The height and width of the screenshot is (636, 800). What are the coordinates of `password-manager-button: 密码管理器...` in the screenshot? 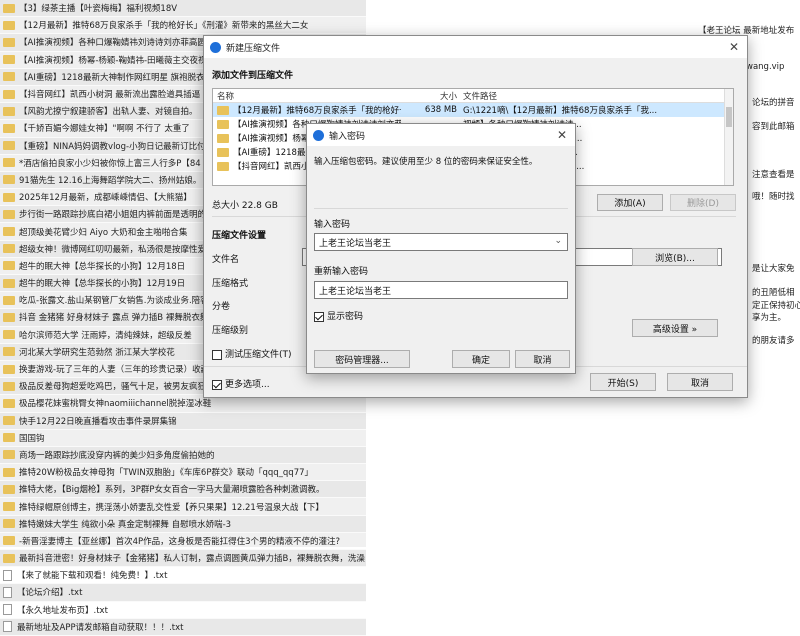 It's located at (362, 359).